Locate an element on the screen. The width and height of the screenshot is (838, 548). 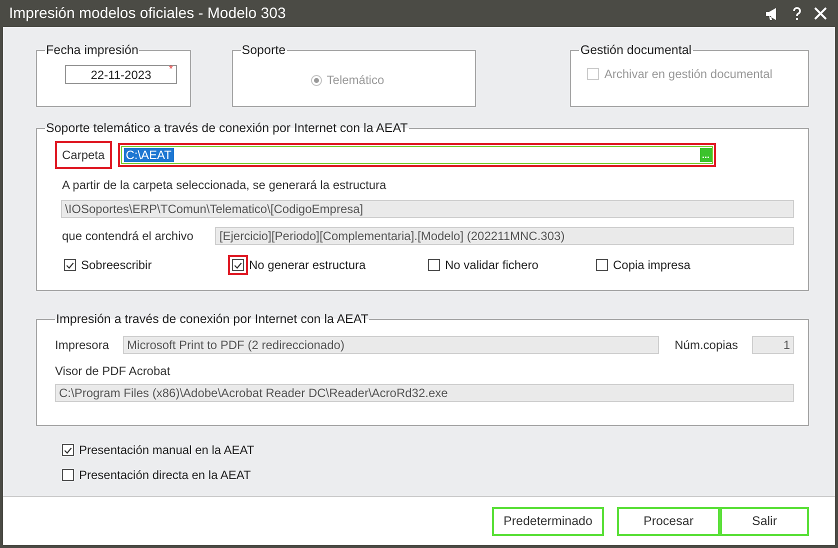
group-title: Fecha impresión is located at coordinates (92, 50).